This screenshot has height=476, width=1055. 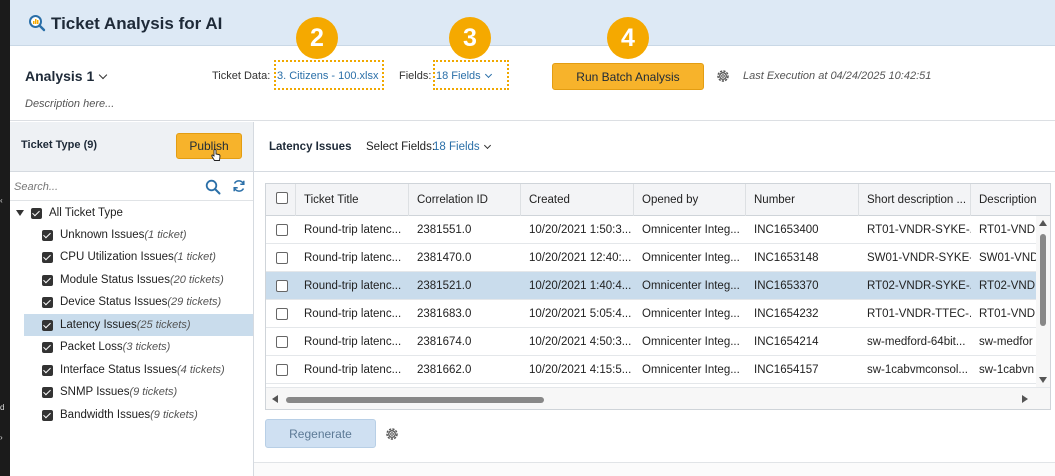 What do you see at coordinates (462, 147) in the screenshot?
I see `select-fields-dropdown: 18 Fields` at bounding box center [462, 147].